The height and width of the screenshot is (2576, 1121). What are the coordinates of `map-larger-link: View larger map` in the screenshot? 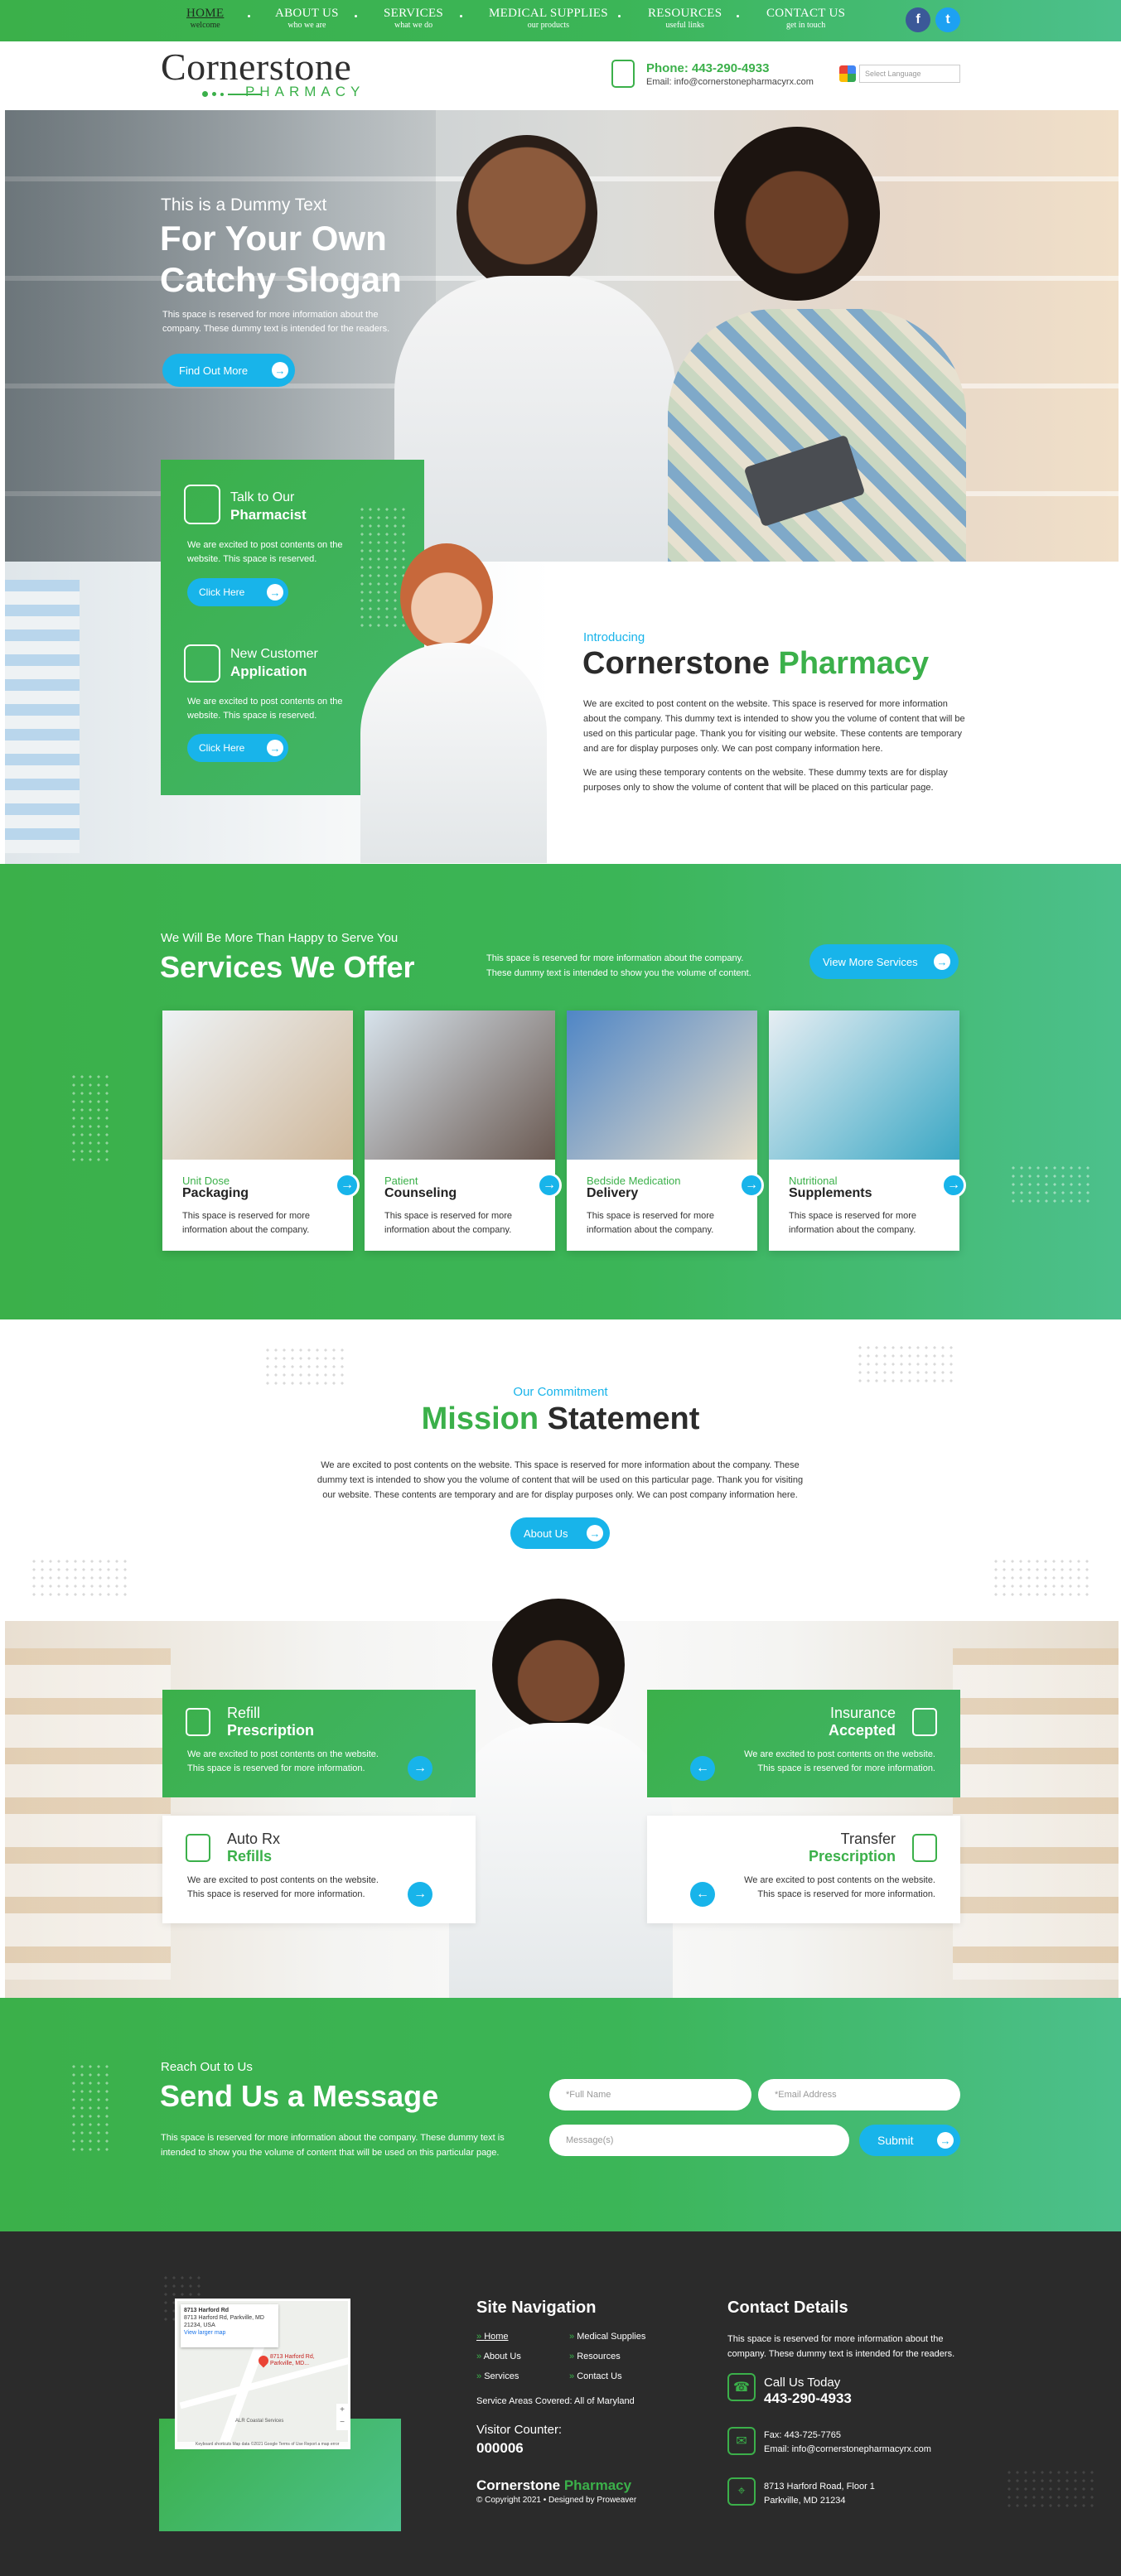 It's located at (229, 2333).